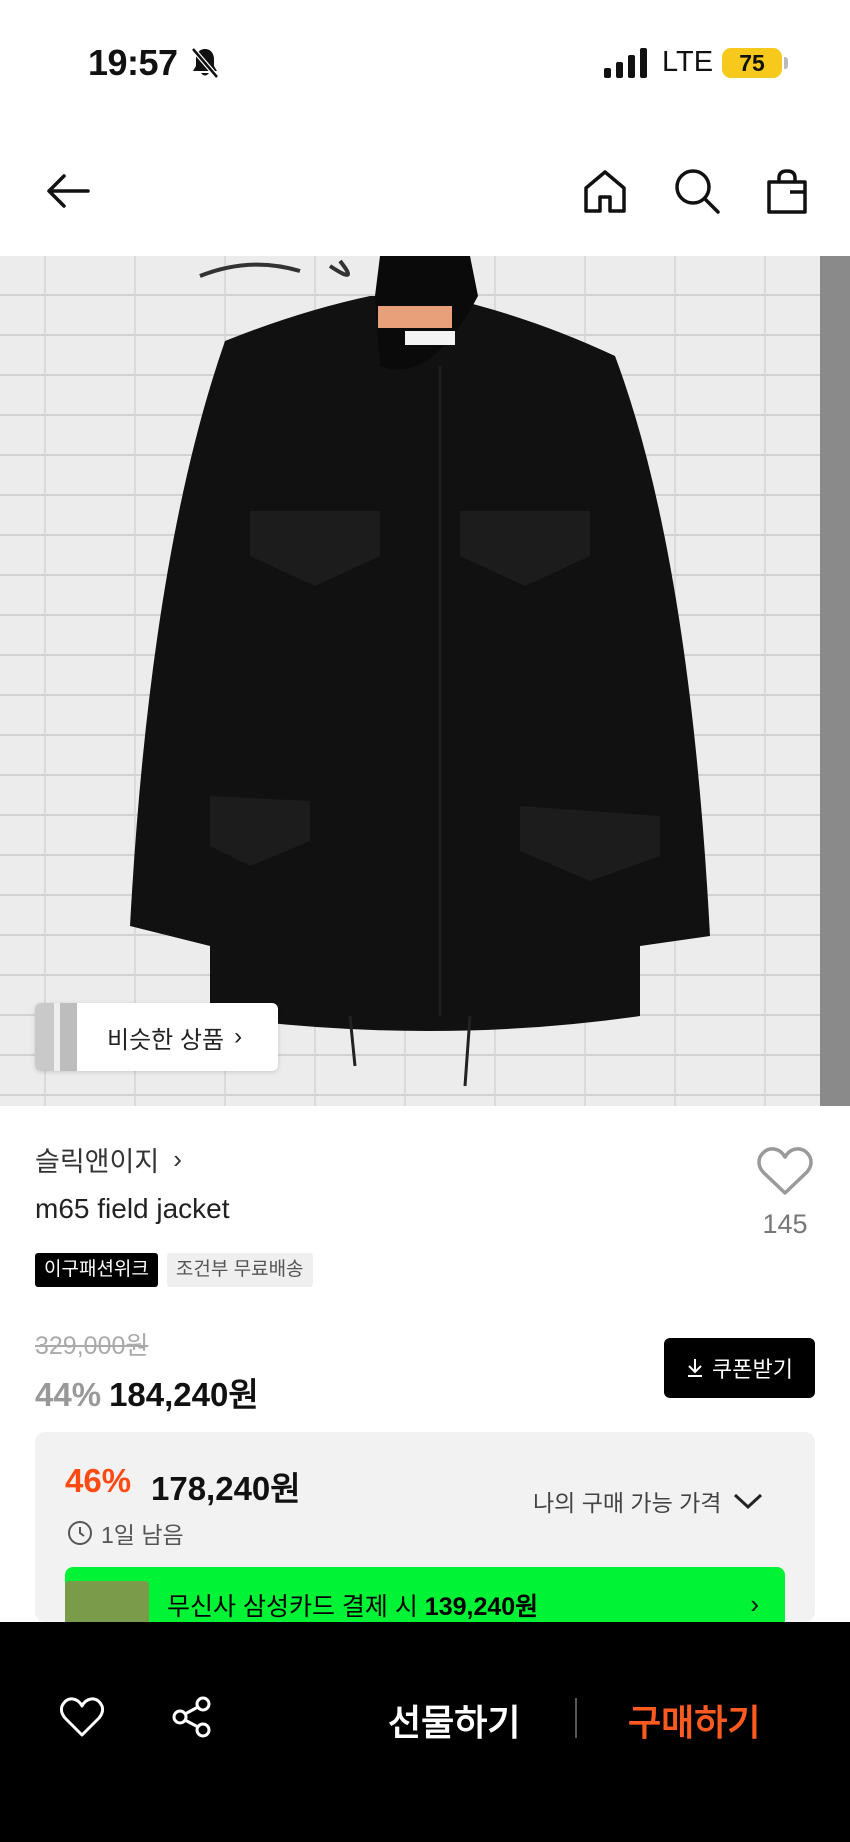 Image resolution: width=850 pixels, height=1842 pixels. I want to click on discount-rate: 44%, so click(68, 1394).